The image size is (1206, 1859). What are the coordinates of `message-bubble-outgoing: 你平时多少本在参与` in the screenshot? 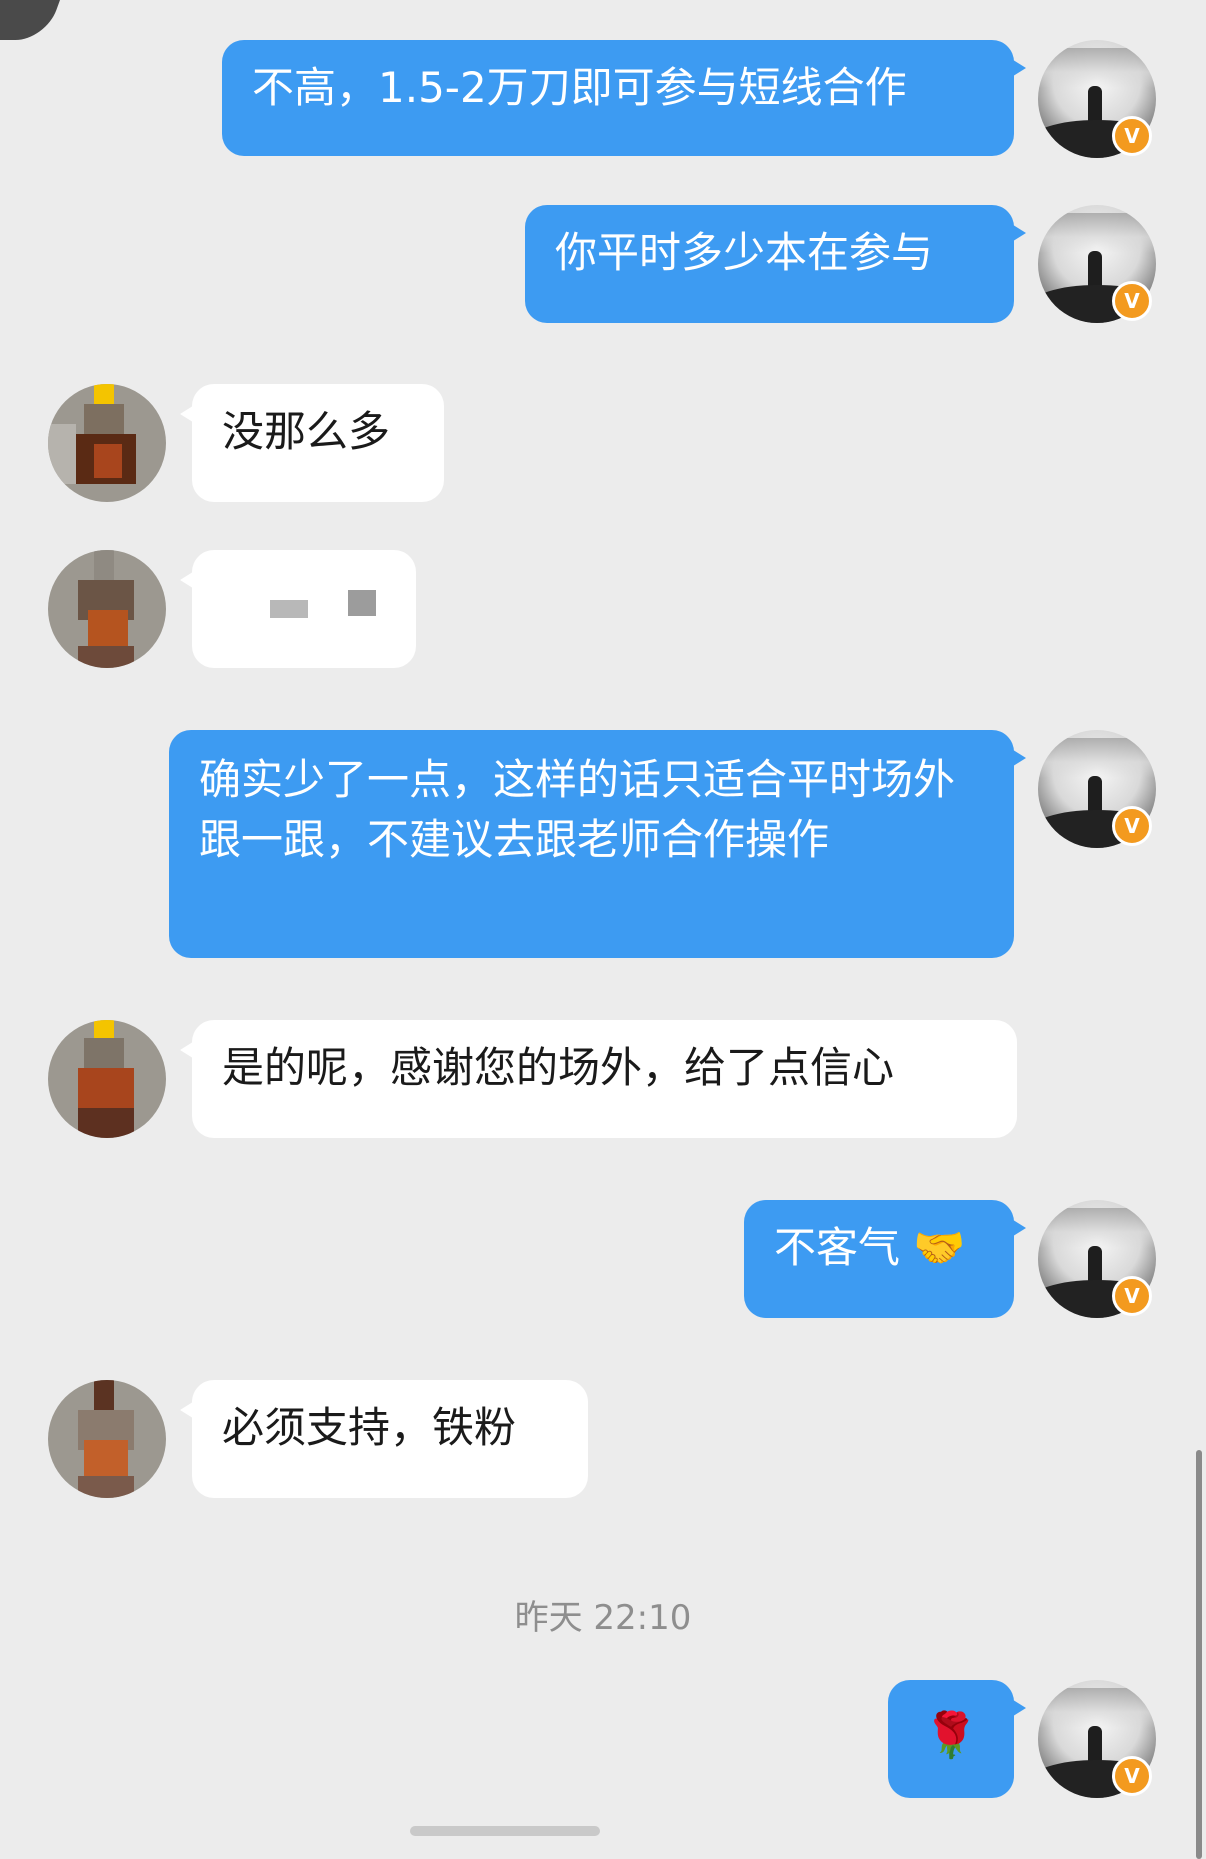 It's located at (775, 264).